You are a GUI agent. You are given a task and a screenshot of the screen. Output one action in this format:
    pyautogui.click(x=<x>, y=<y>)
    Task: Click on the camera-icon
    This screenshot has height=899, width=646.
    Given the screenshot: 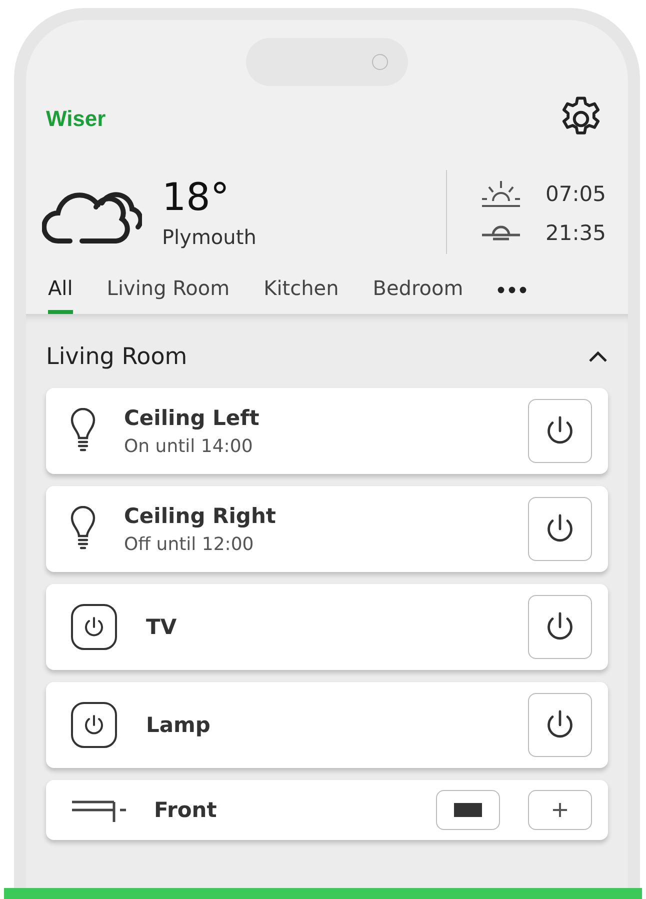 What is the action you would take?
    pyautogui.click(x=380, y=62)
    